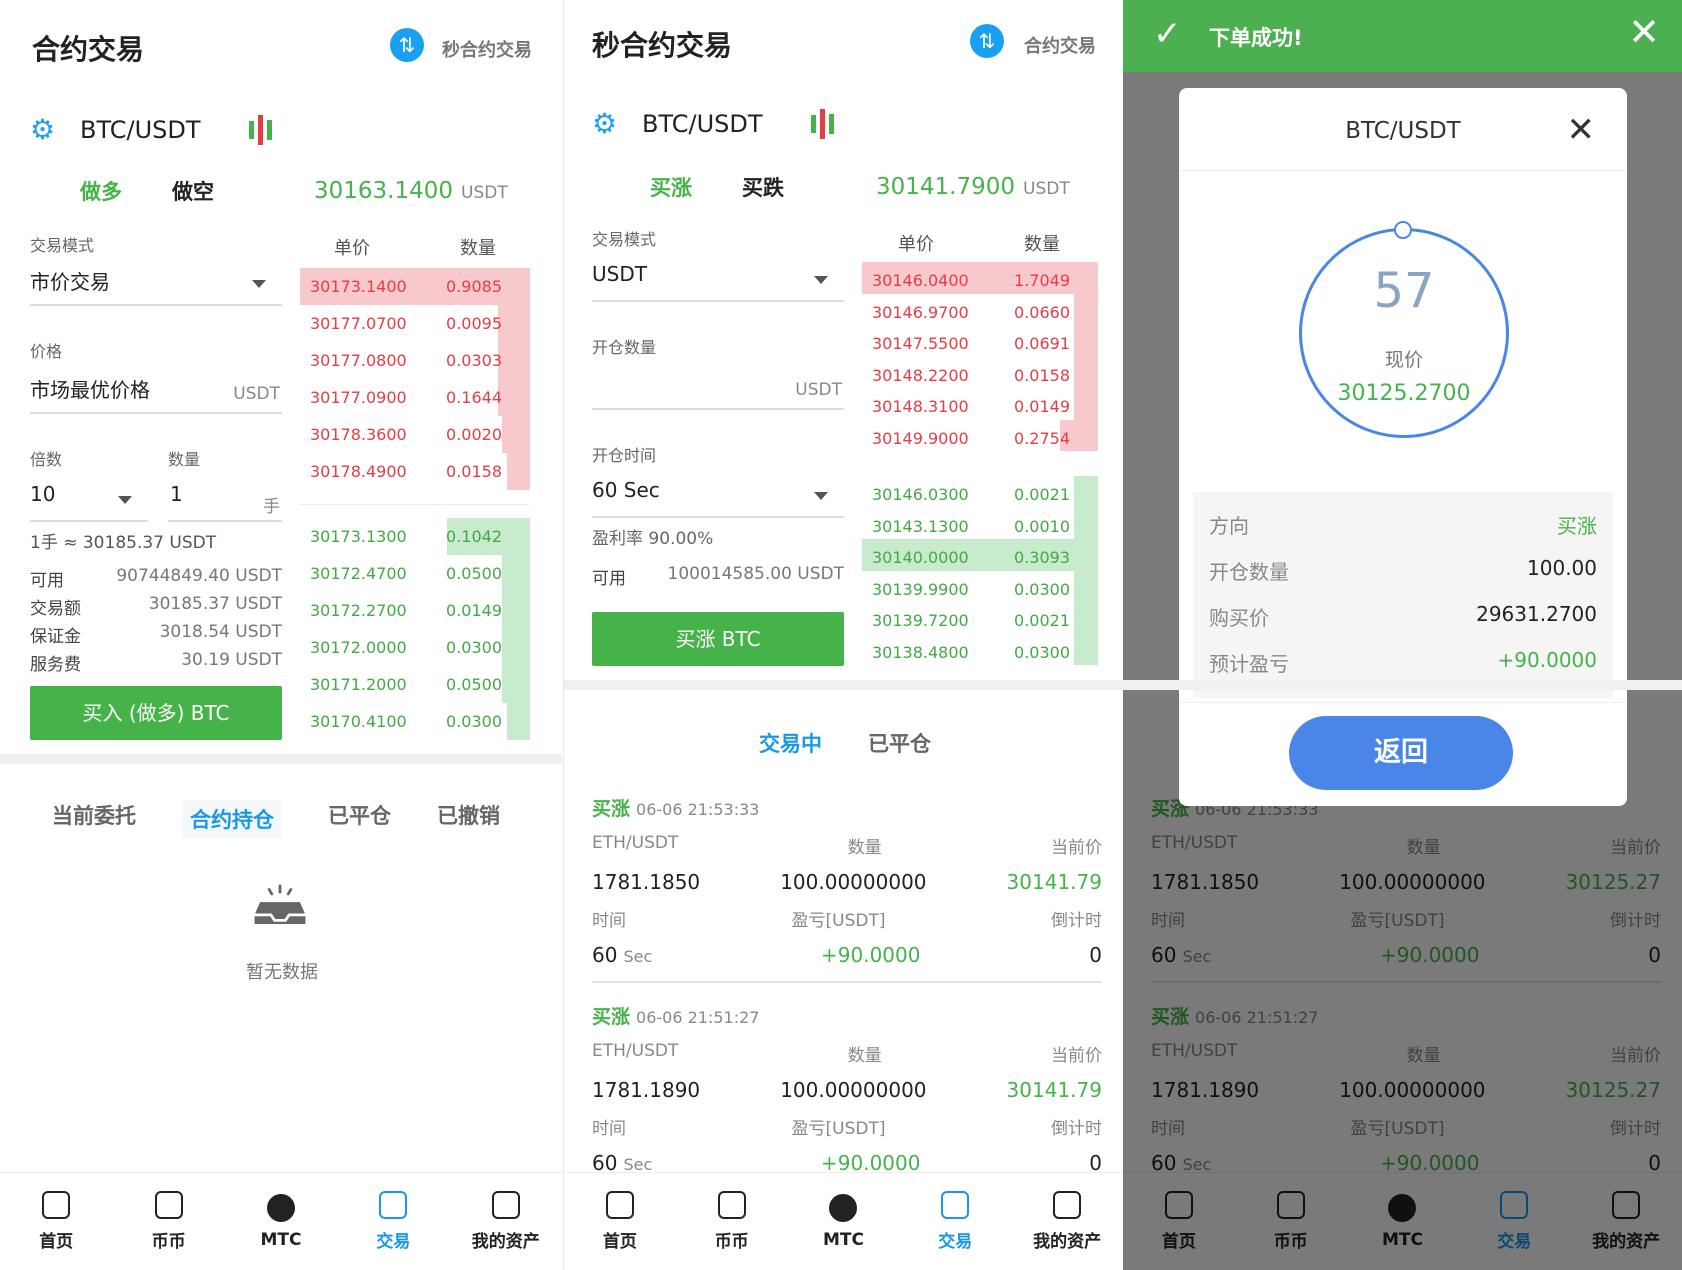 The image size is (1682, 1270). What do you see at coordinates (225, 502) in the screenshot?
I see `quantity-field: 1手` at bounding box center [225, 502].